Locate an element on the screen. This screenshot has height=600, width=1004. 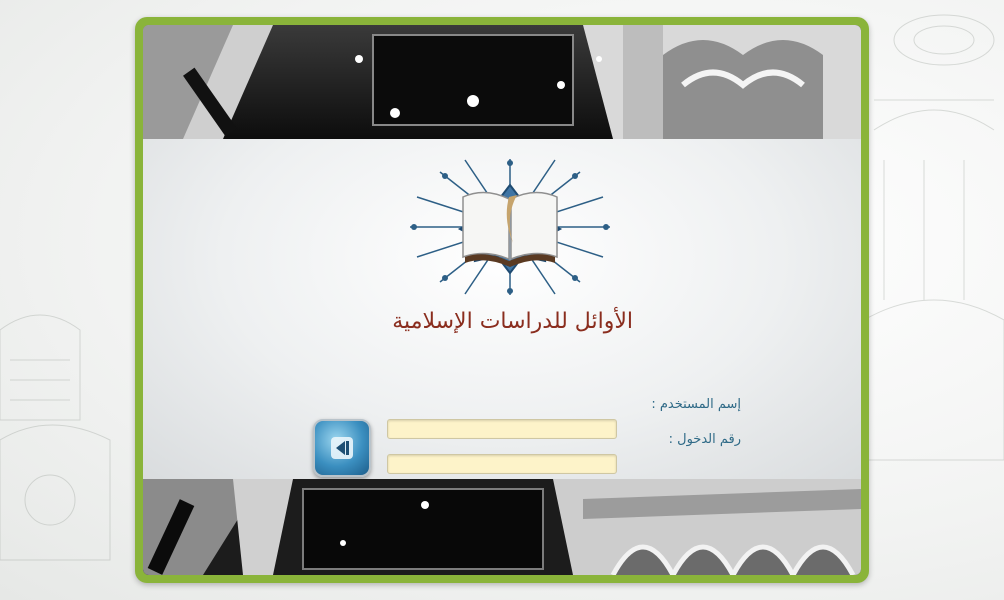
username-input is located at coordinates (502, 429).